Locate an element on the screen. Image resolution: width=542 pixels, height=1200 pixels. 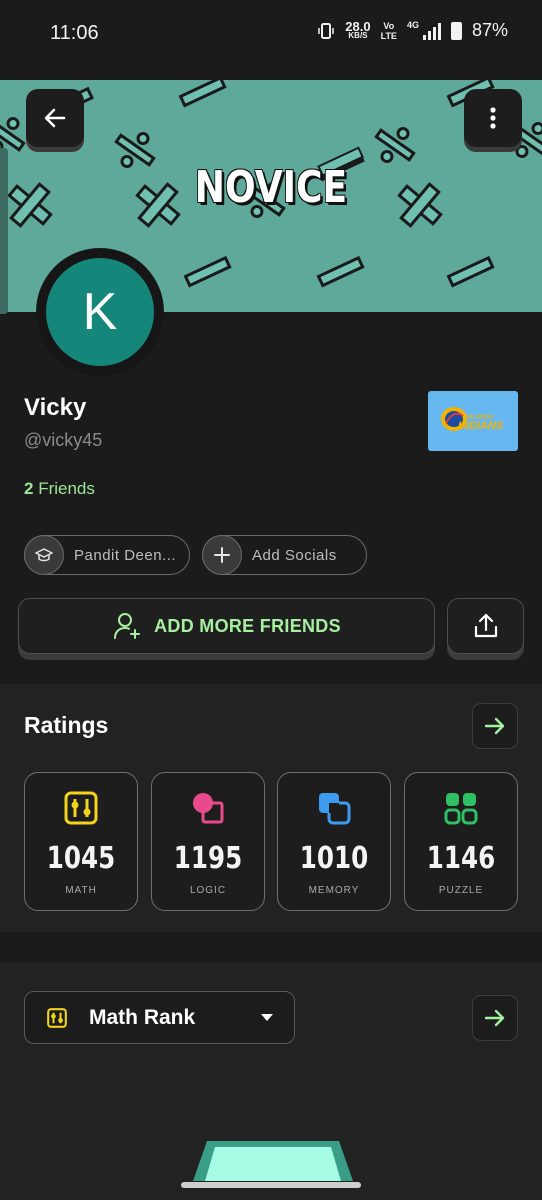
rating-card-logic: 1195 LOGIC is located at coordinates (208, 841).